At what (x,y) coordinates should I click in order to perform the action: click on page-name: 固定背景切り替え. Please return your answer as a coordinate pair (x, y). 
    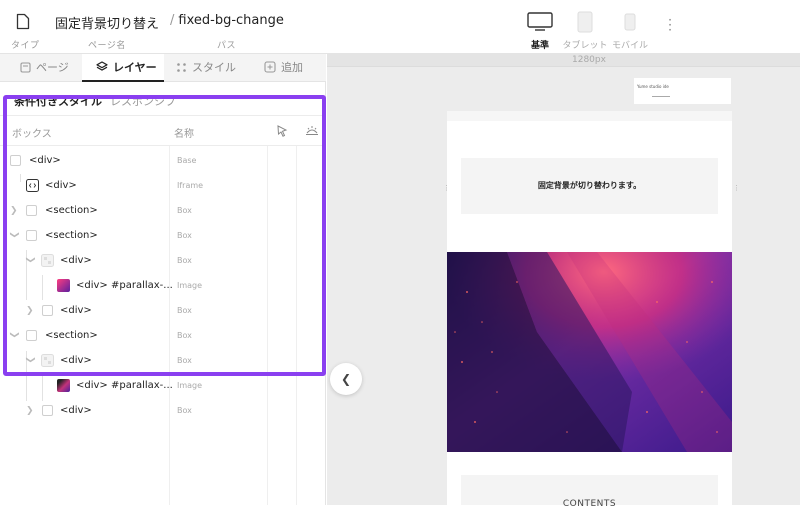
    Looking at the image, I should click on (107, 22).